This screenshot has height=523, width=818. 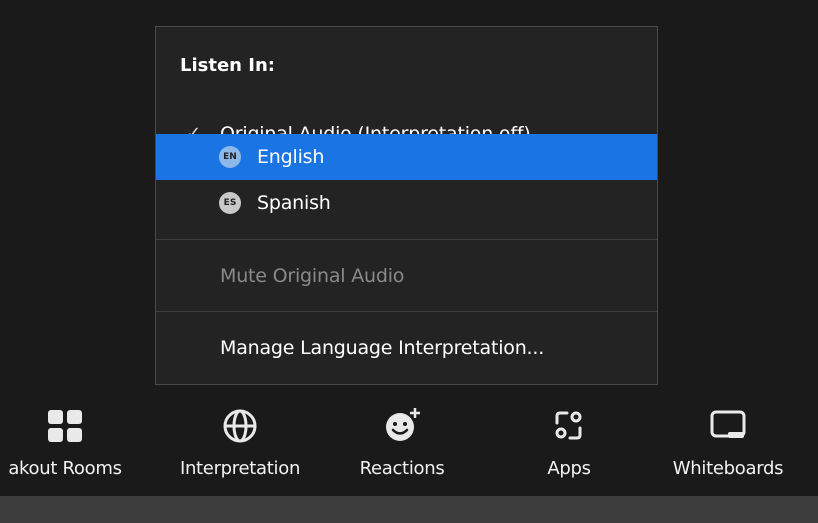 What do you see at coordinates (403, 424) in the screenshot?
I see `reactions-icon` at bounding box center [403, 424].